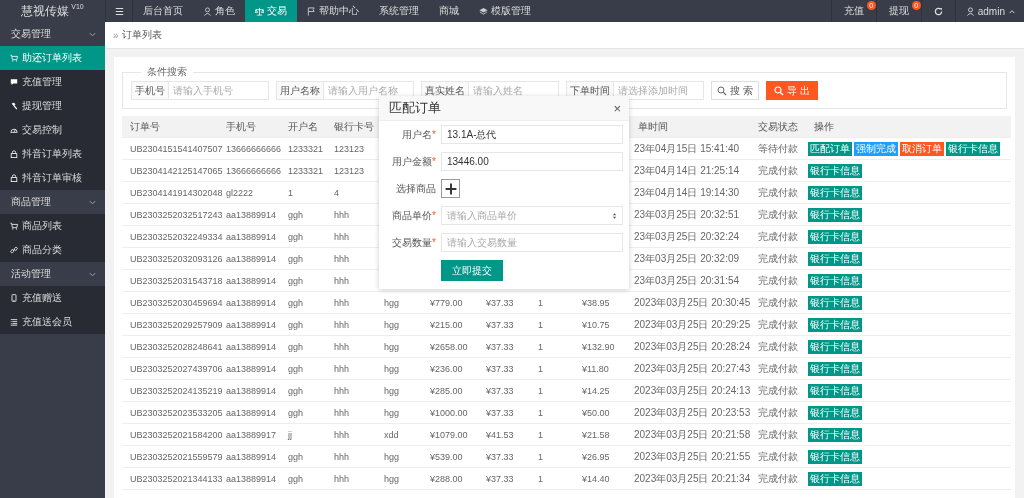 The height and width of the screenshot is (498, 1024). I want to click on field-label: 选择商品, so click(416, 188).